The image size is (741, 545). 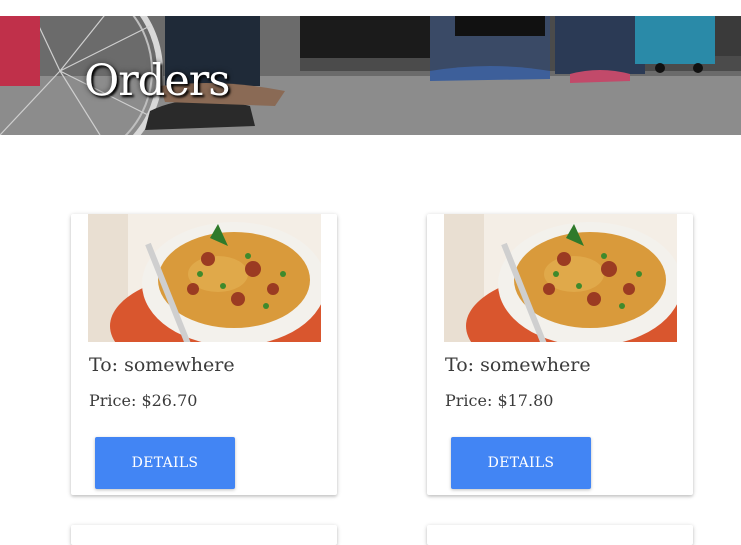 What do you see at coordinates (157, 81) in the screenshot?
I see `page-title: Orders` at bounding box center [157, 81].